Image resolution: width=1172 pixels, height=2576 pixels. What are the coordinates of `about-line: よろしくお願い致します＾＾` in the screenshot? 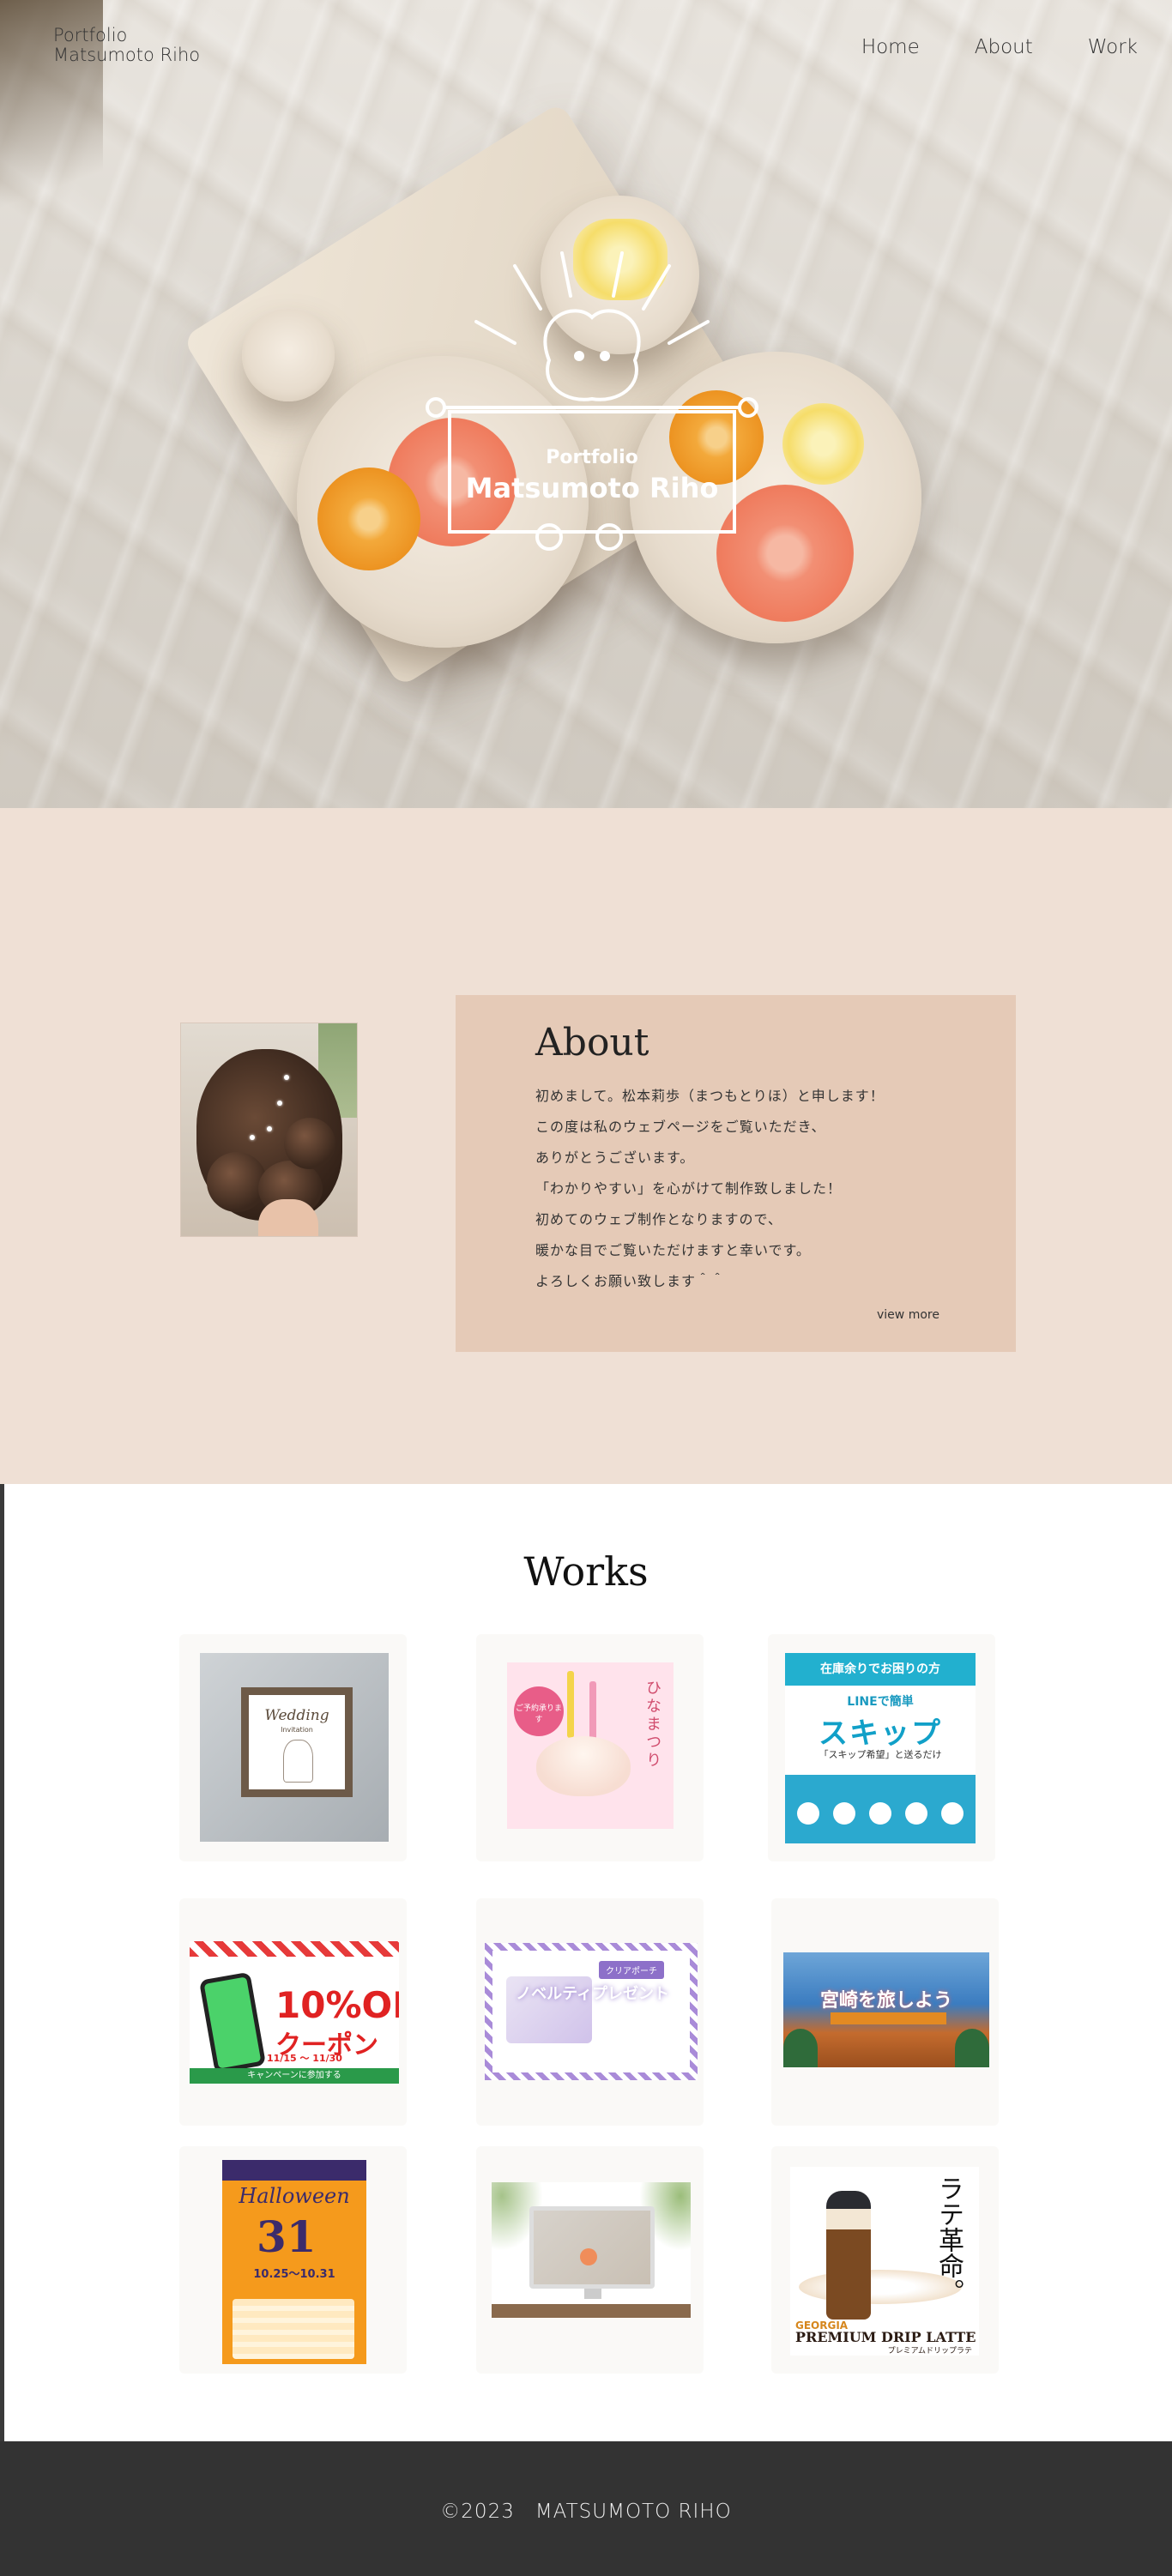 It's located at (630, 1281).